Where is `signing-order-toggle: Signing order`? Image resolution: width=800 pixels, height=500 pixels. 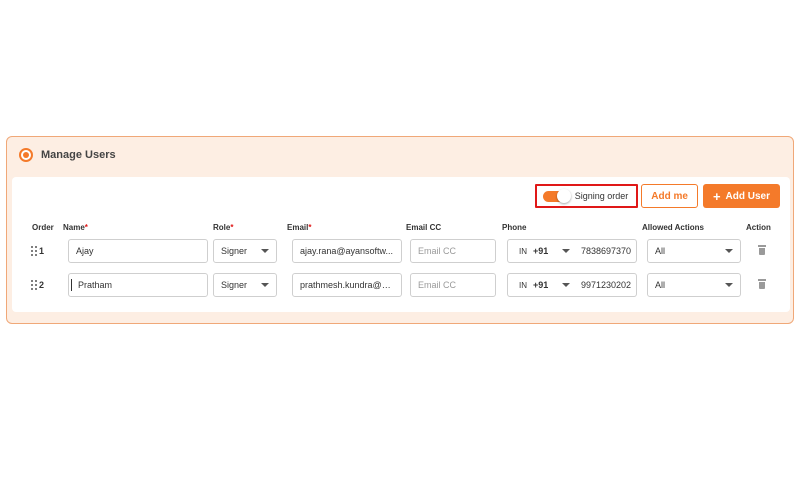 signing-order-toggle: Signing order is located at coordinates (586, 196).